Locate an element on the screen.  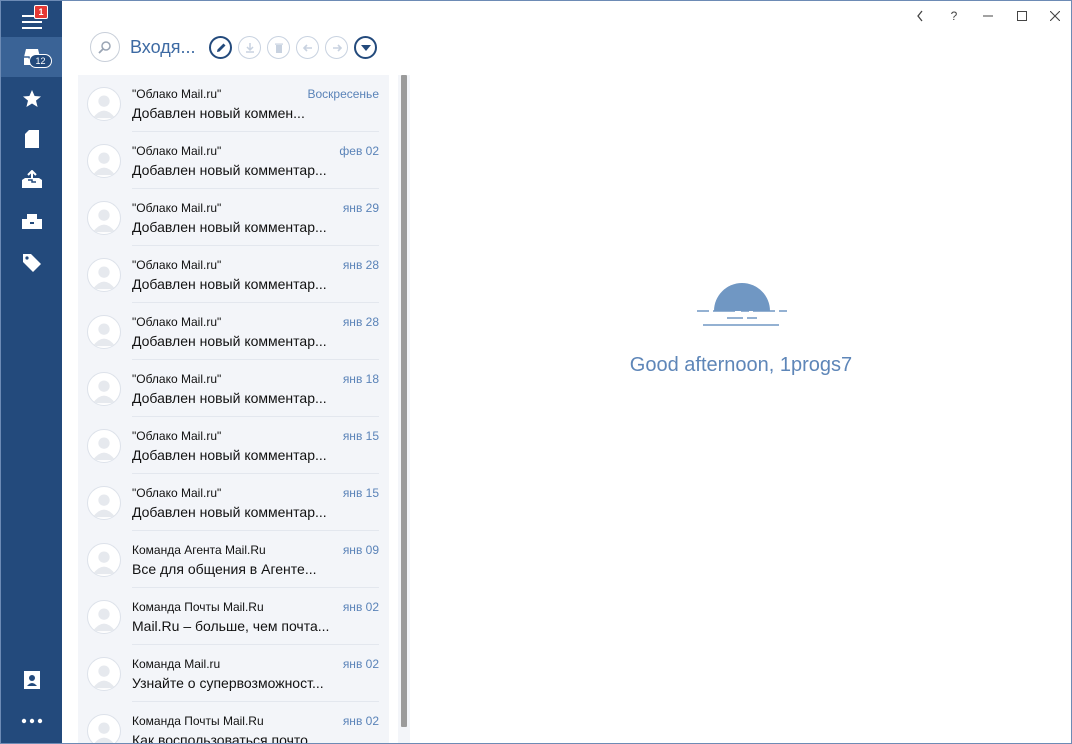
delete-button is located at coordinates (278, 47).